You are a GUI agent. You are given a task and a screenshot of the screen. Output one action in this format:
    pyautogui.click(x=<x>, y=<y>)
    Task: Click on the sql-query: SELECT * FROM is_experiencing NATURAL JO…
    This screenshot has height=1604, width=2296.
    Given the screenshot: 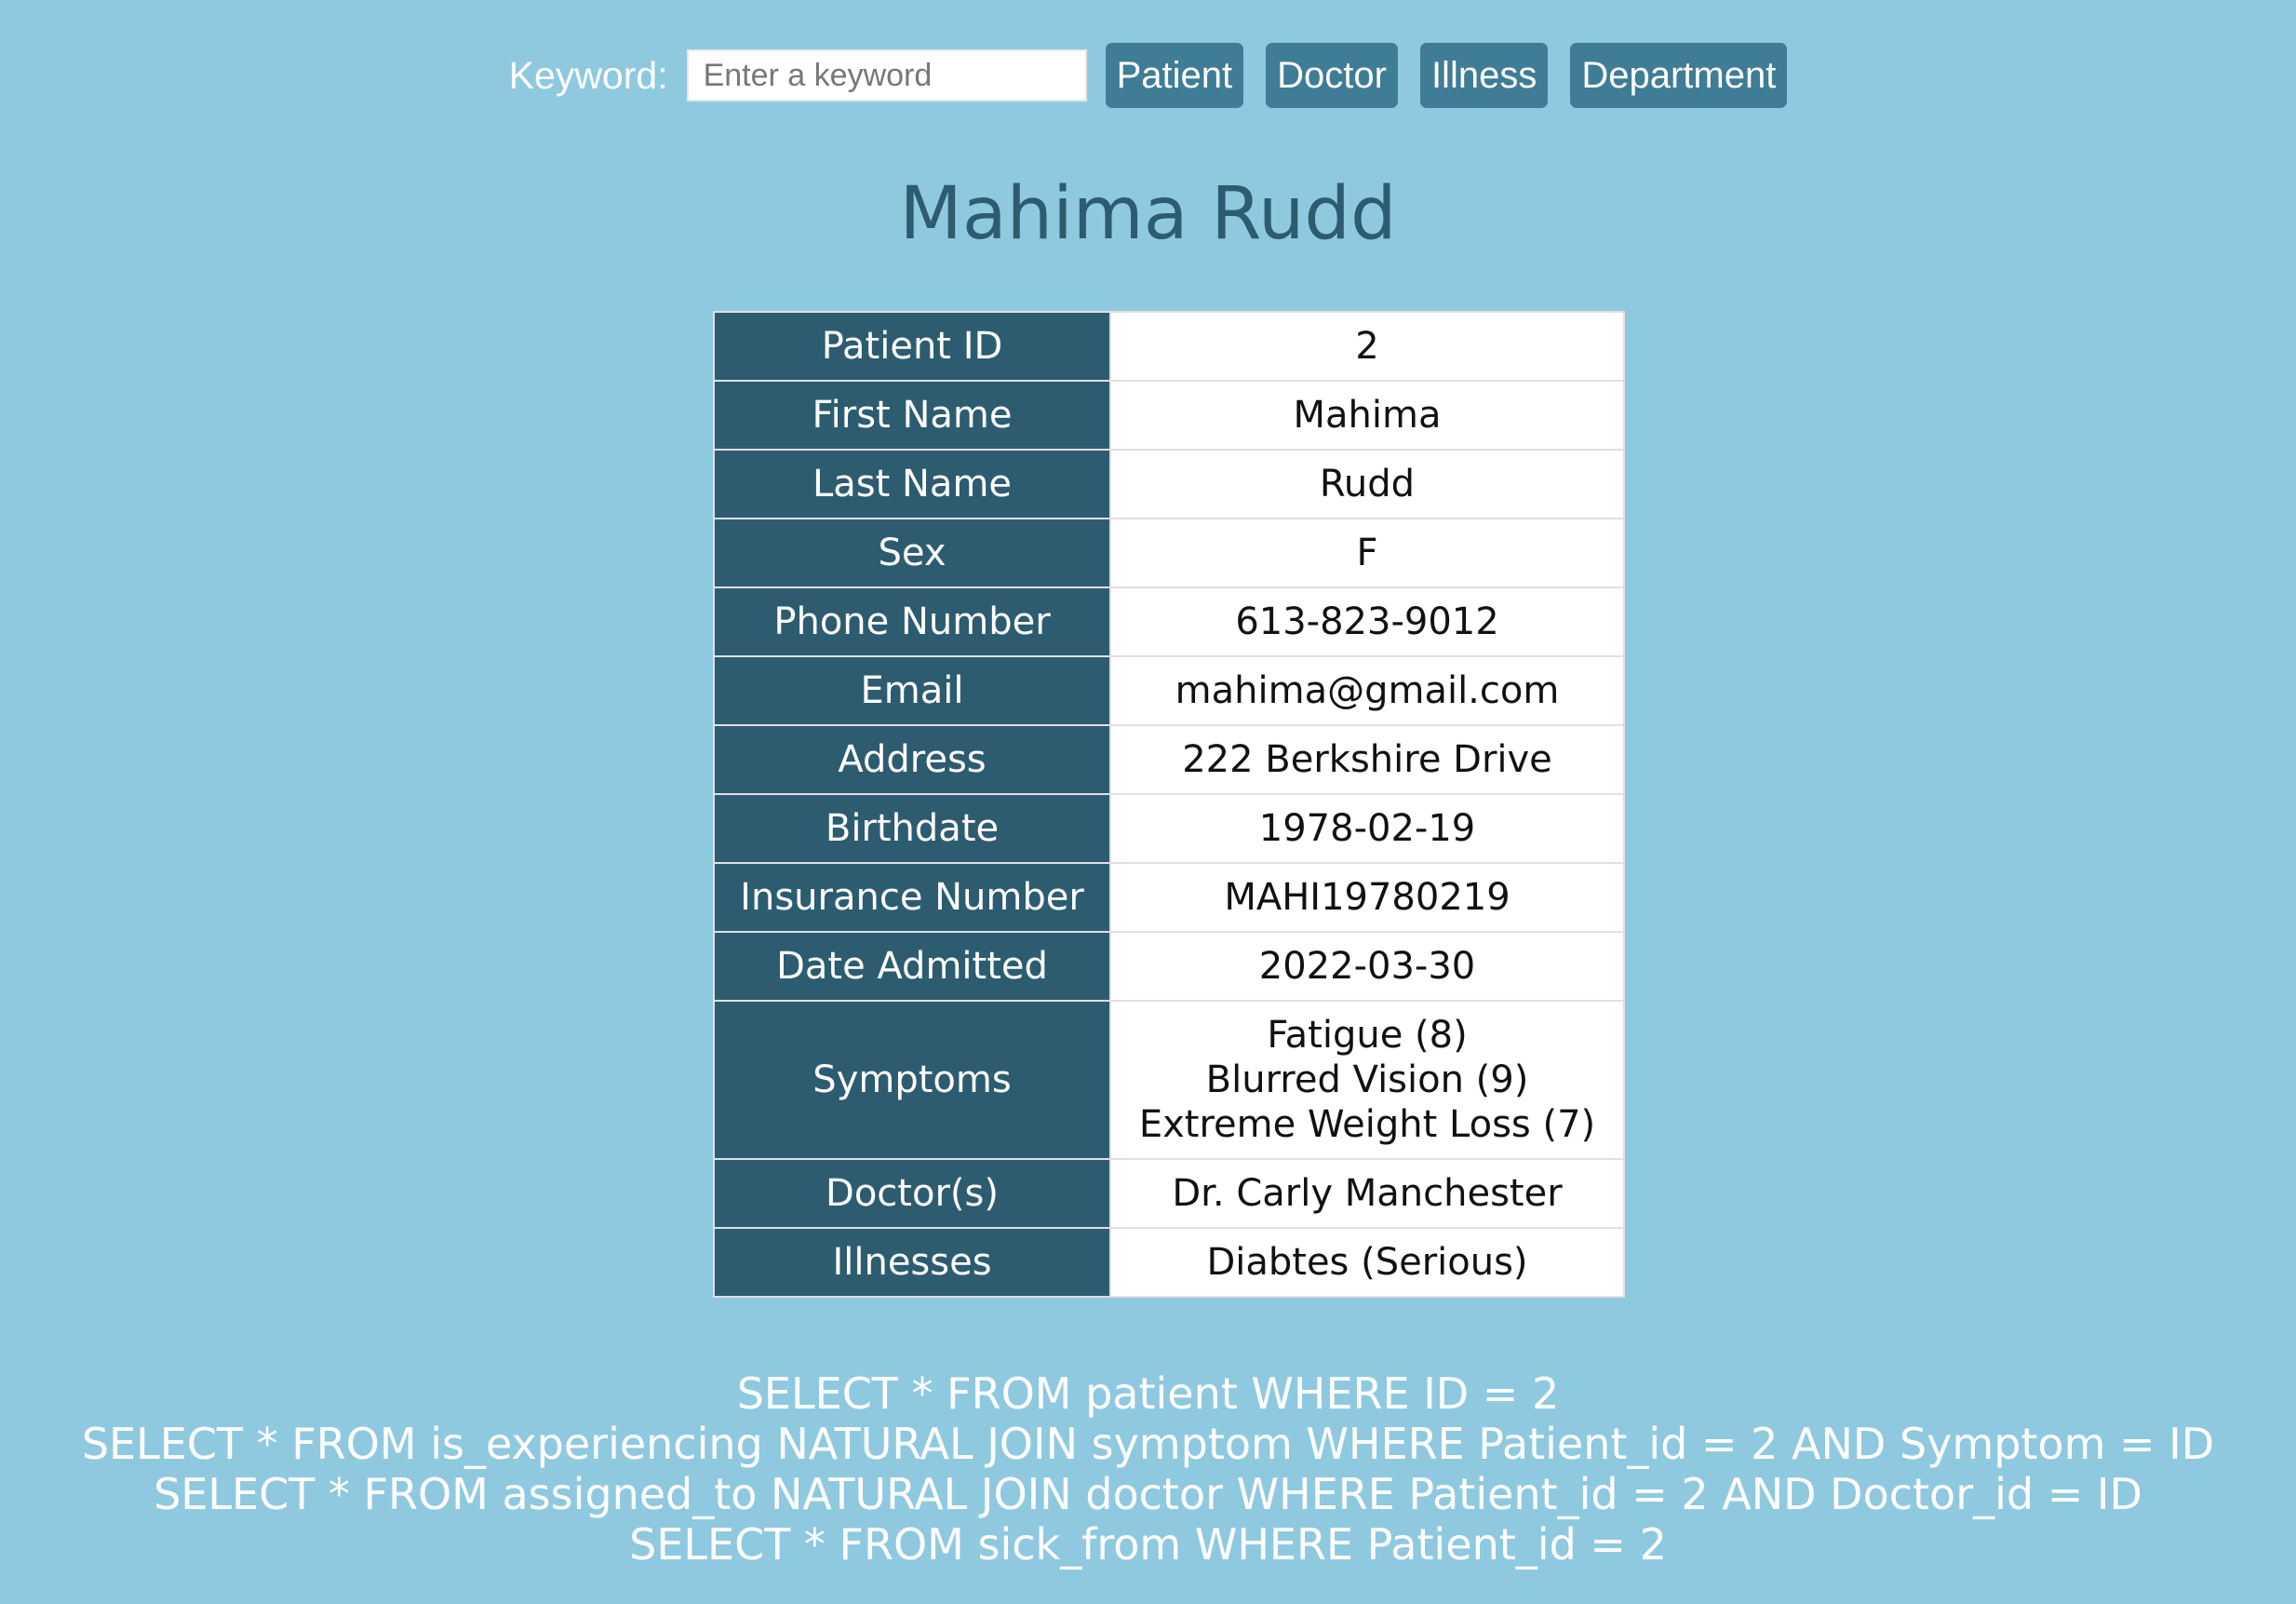 What is the action you would take?
    pyautogui.click(x=1148, y=1444)
    